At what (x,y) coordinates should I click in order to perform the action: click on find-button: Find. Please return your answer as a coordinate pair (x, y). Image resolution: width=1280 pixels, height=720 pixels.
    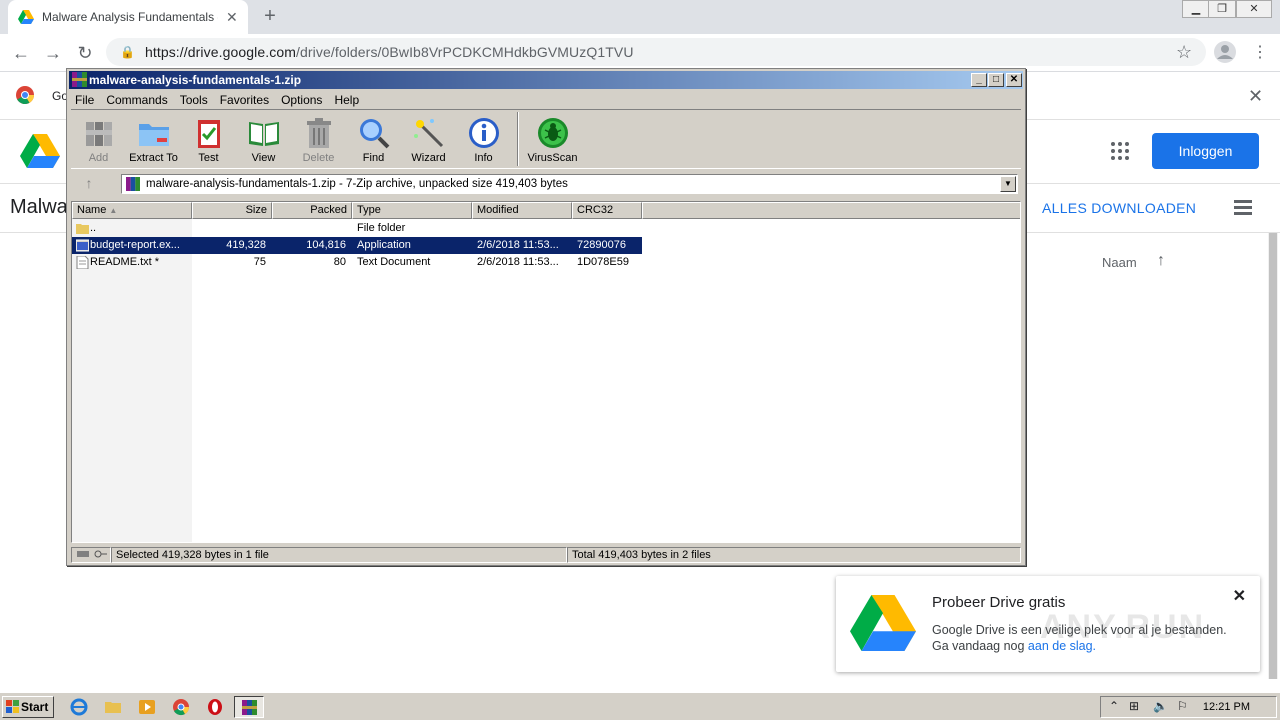
    Looking at the image, I should click on (373, 139).